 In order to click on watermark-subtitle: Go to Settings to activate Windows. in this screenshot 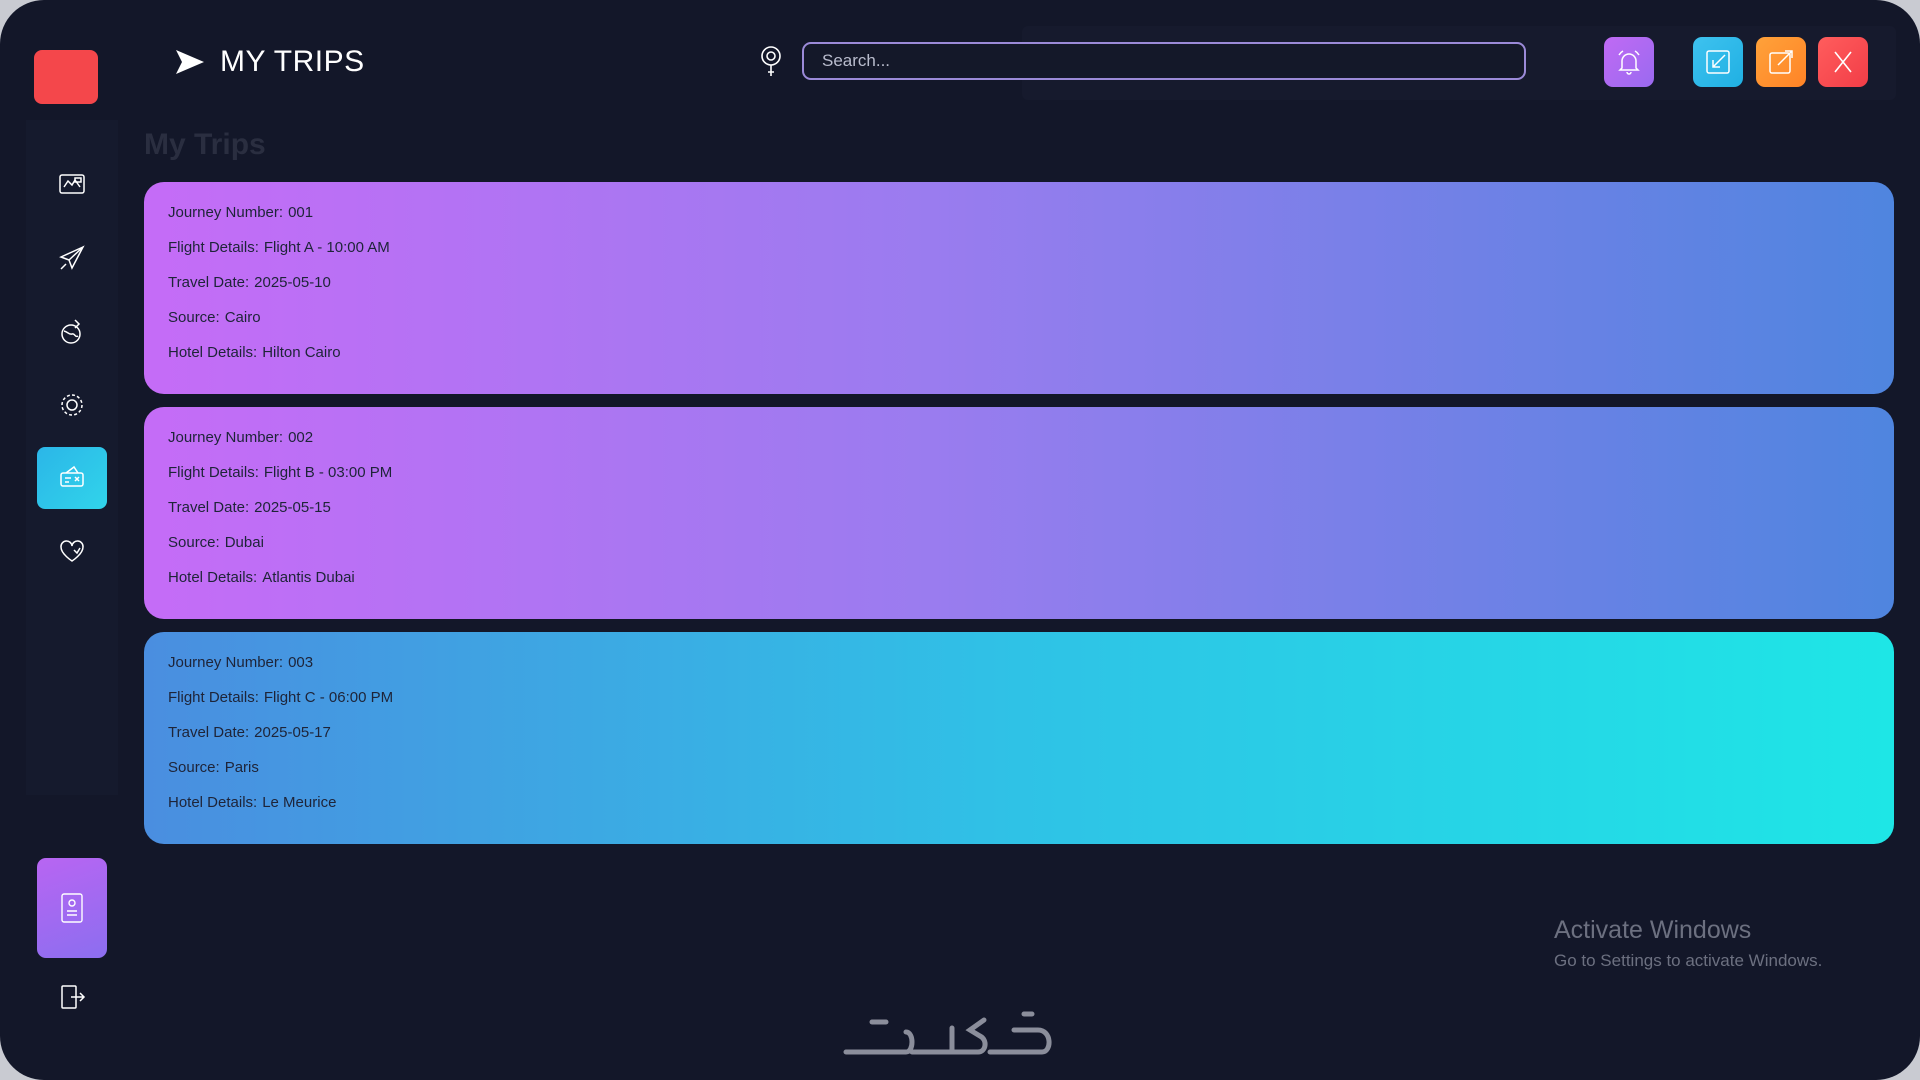, I will do `click(1688, 960)`.